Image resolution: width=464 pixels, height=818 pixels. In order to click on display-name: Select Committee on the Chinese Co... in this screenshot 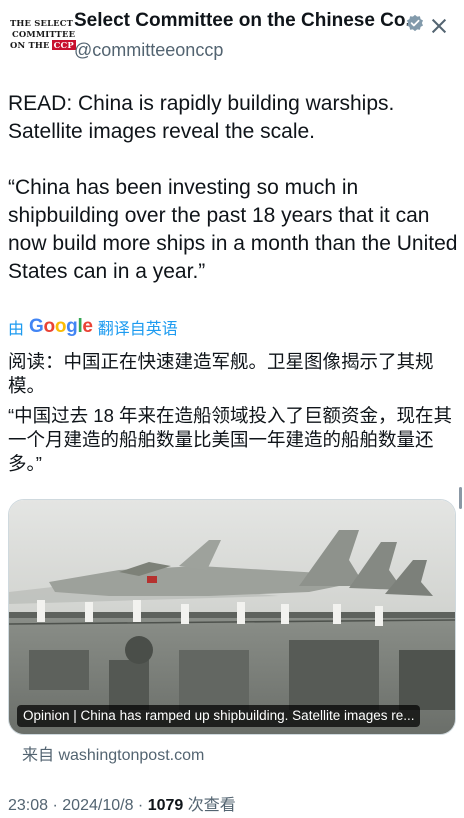, I will do `click(247, 21)`.